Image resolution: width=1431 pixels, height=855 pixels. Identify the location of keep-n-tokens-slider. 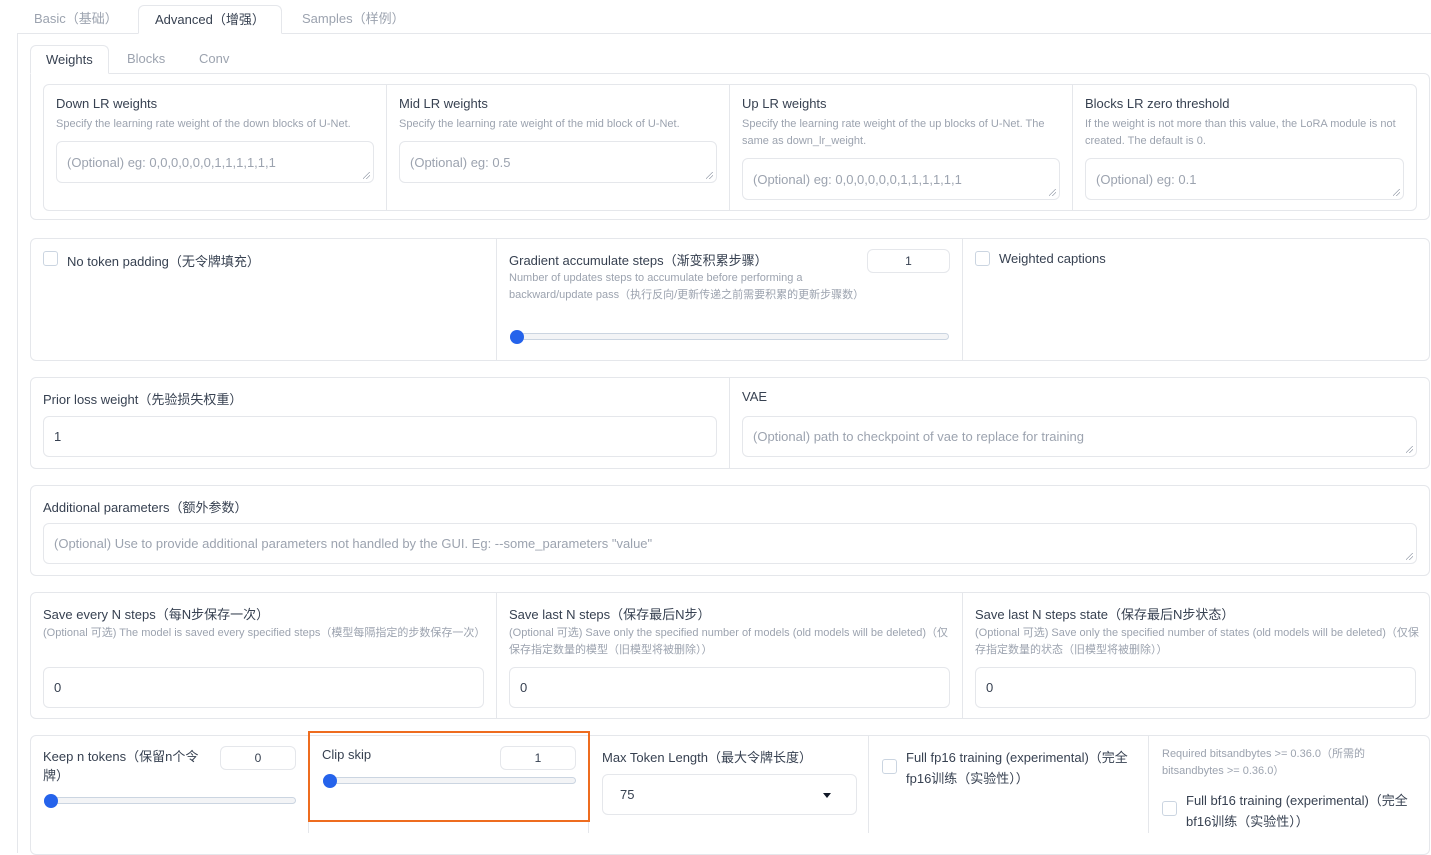
(170, 800).